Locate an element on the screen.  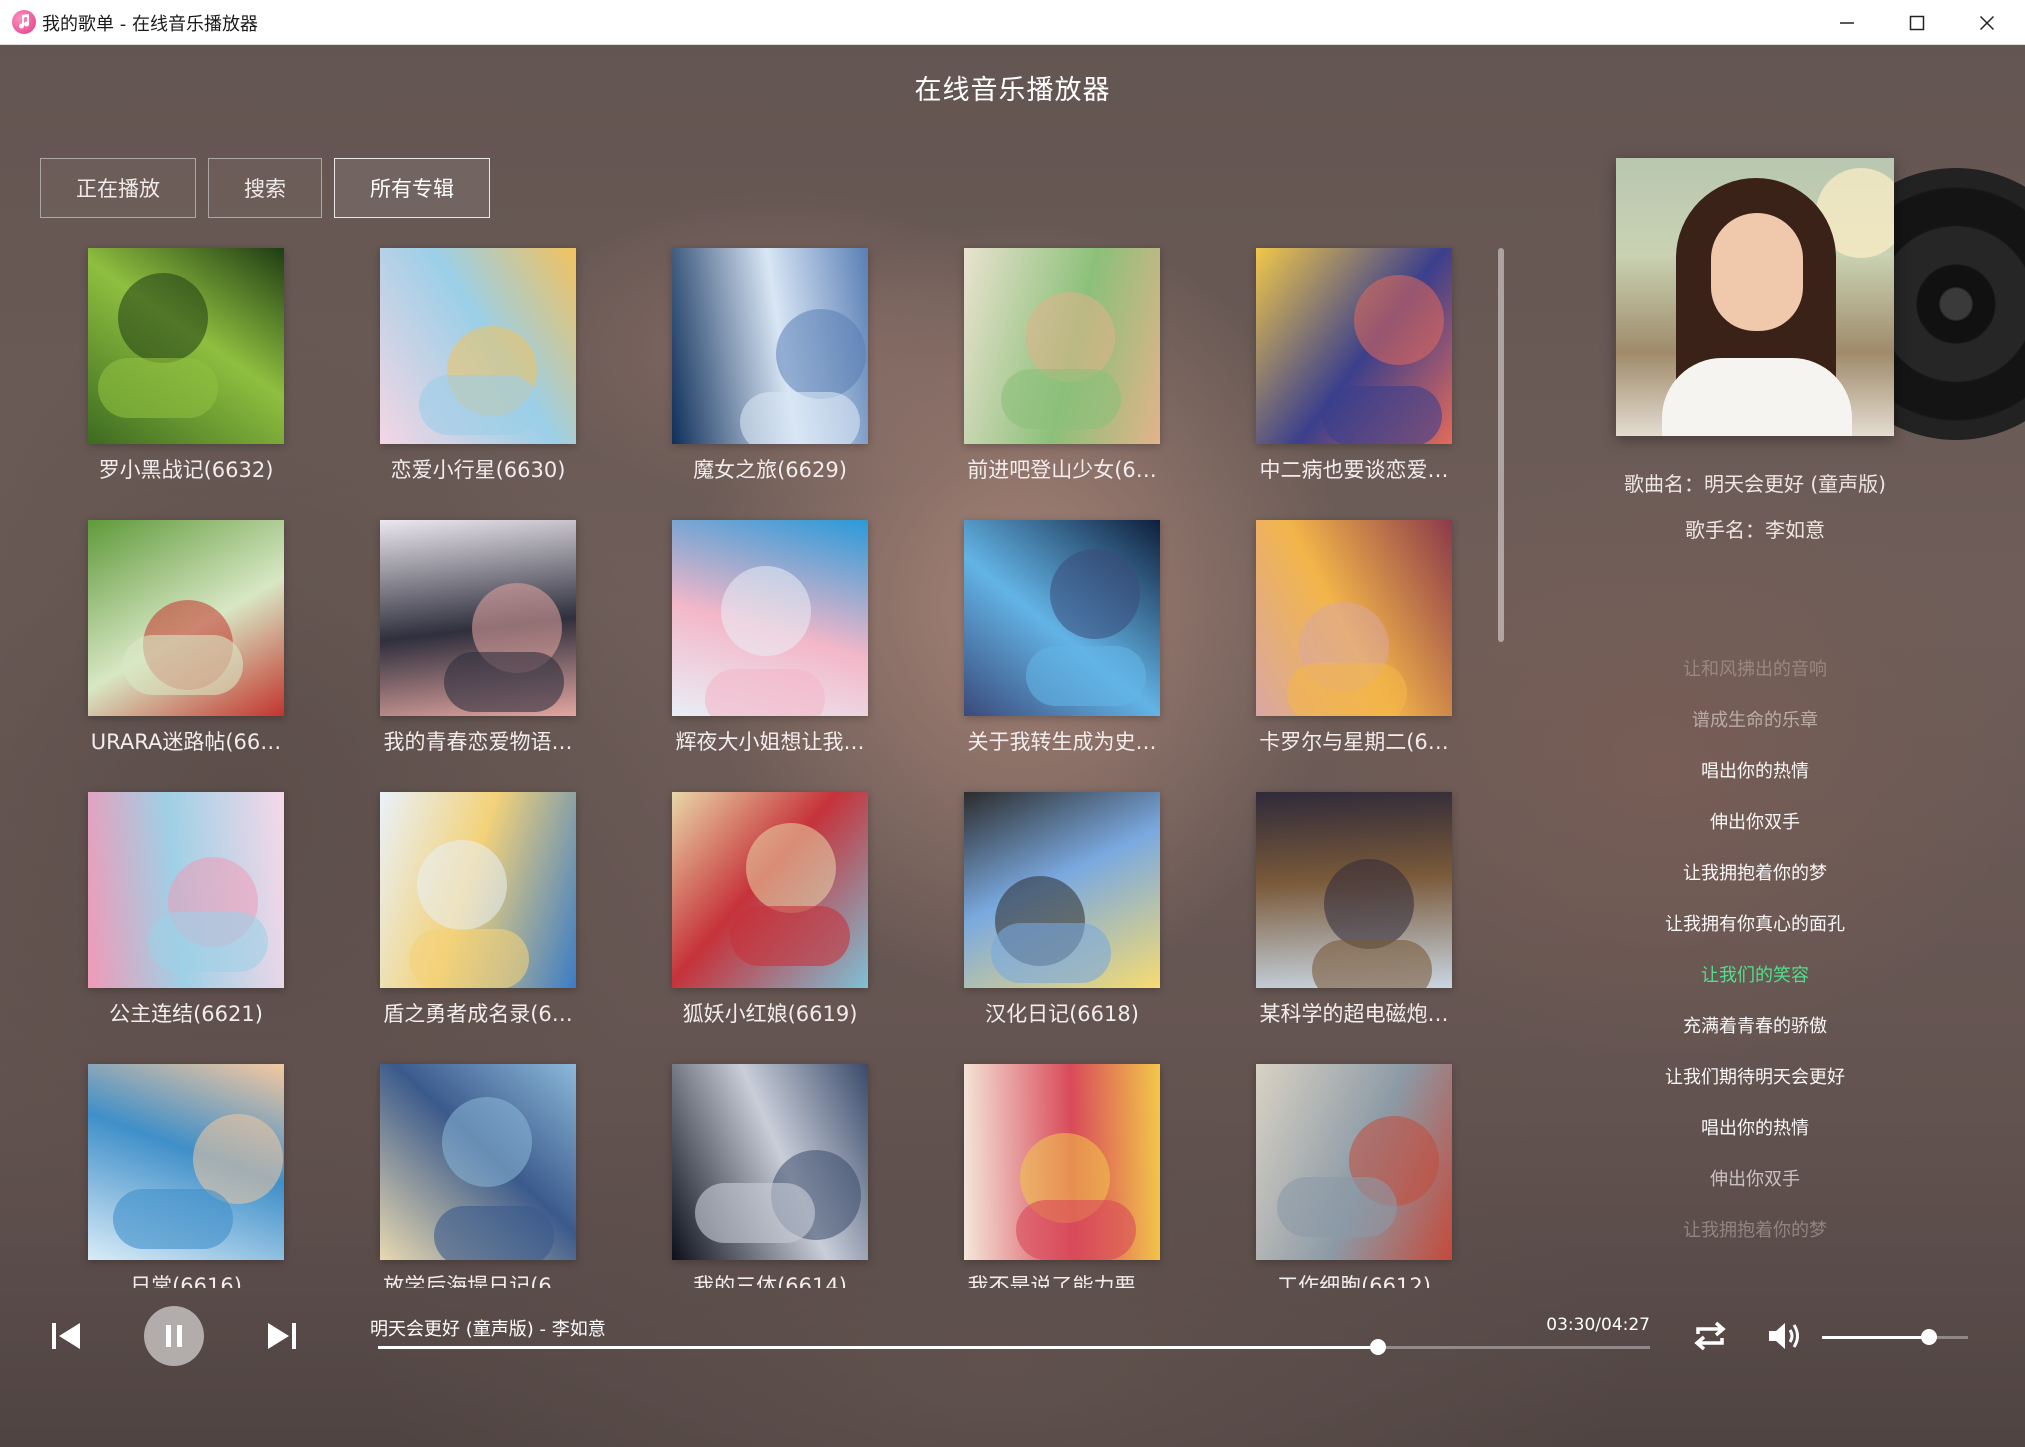
tab-search: 搜索 is located at coordinates (265, 188).